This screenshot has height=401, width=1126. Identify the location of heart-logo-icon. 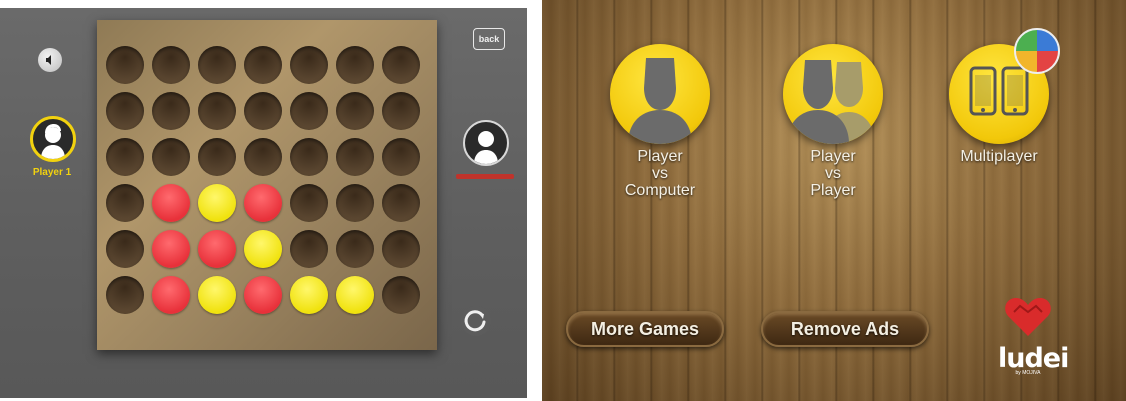
(1028, 317).